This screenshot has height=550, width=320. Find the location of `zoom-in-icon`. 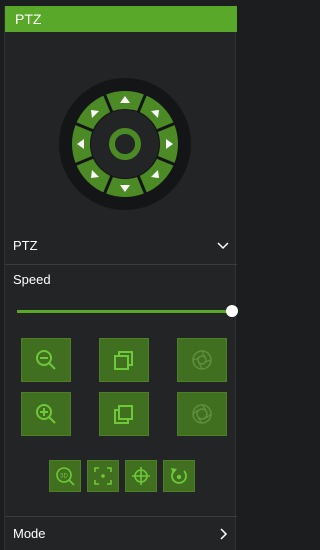

zoom-in-icon is located at coordinates (46, 414).